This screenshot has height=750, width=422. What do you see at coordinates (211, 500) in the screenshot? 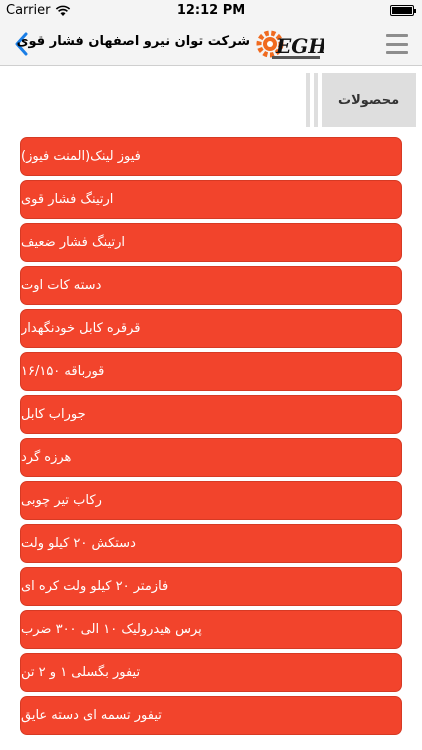
I see `product-item: رکاب تیر چوبی` at bounding box center [211, 500].